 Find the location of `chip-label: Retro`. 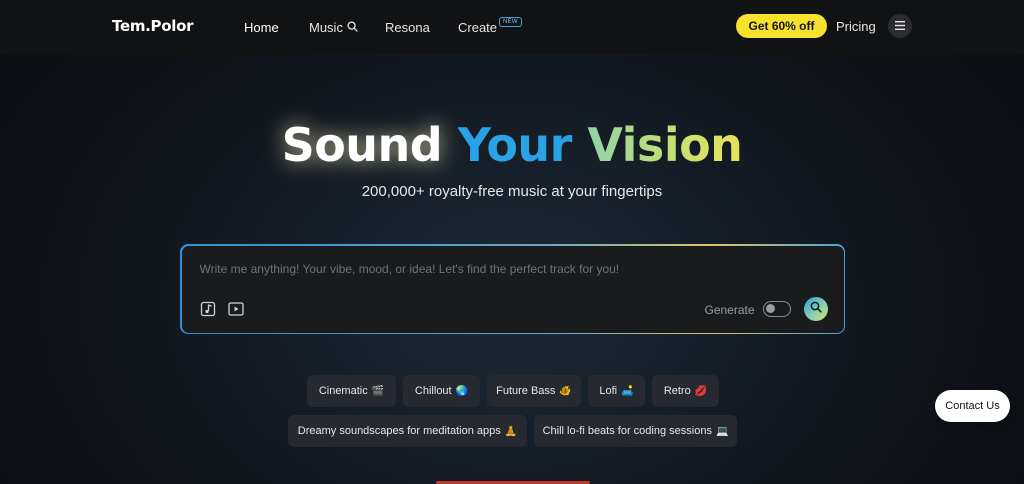

chip-label: Retro is located at coordinates (677, 391).